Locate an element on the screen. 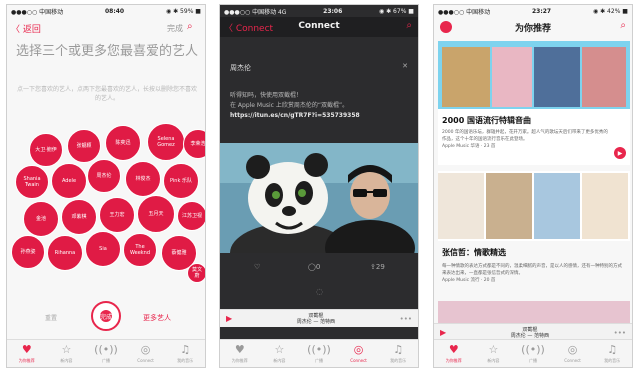  artist-bubble: 江苏卫视 is located at coordinates (191, 216).